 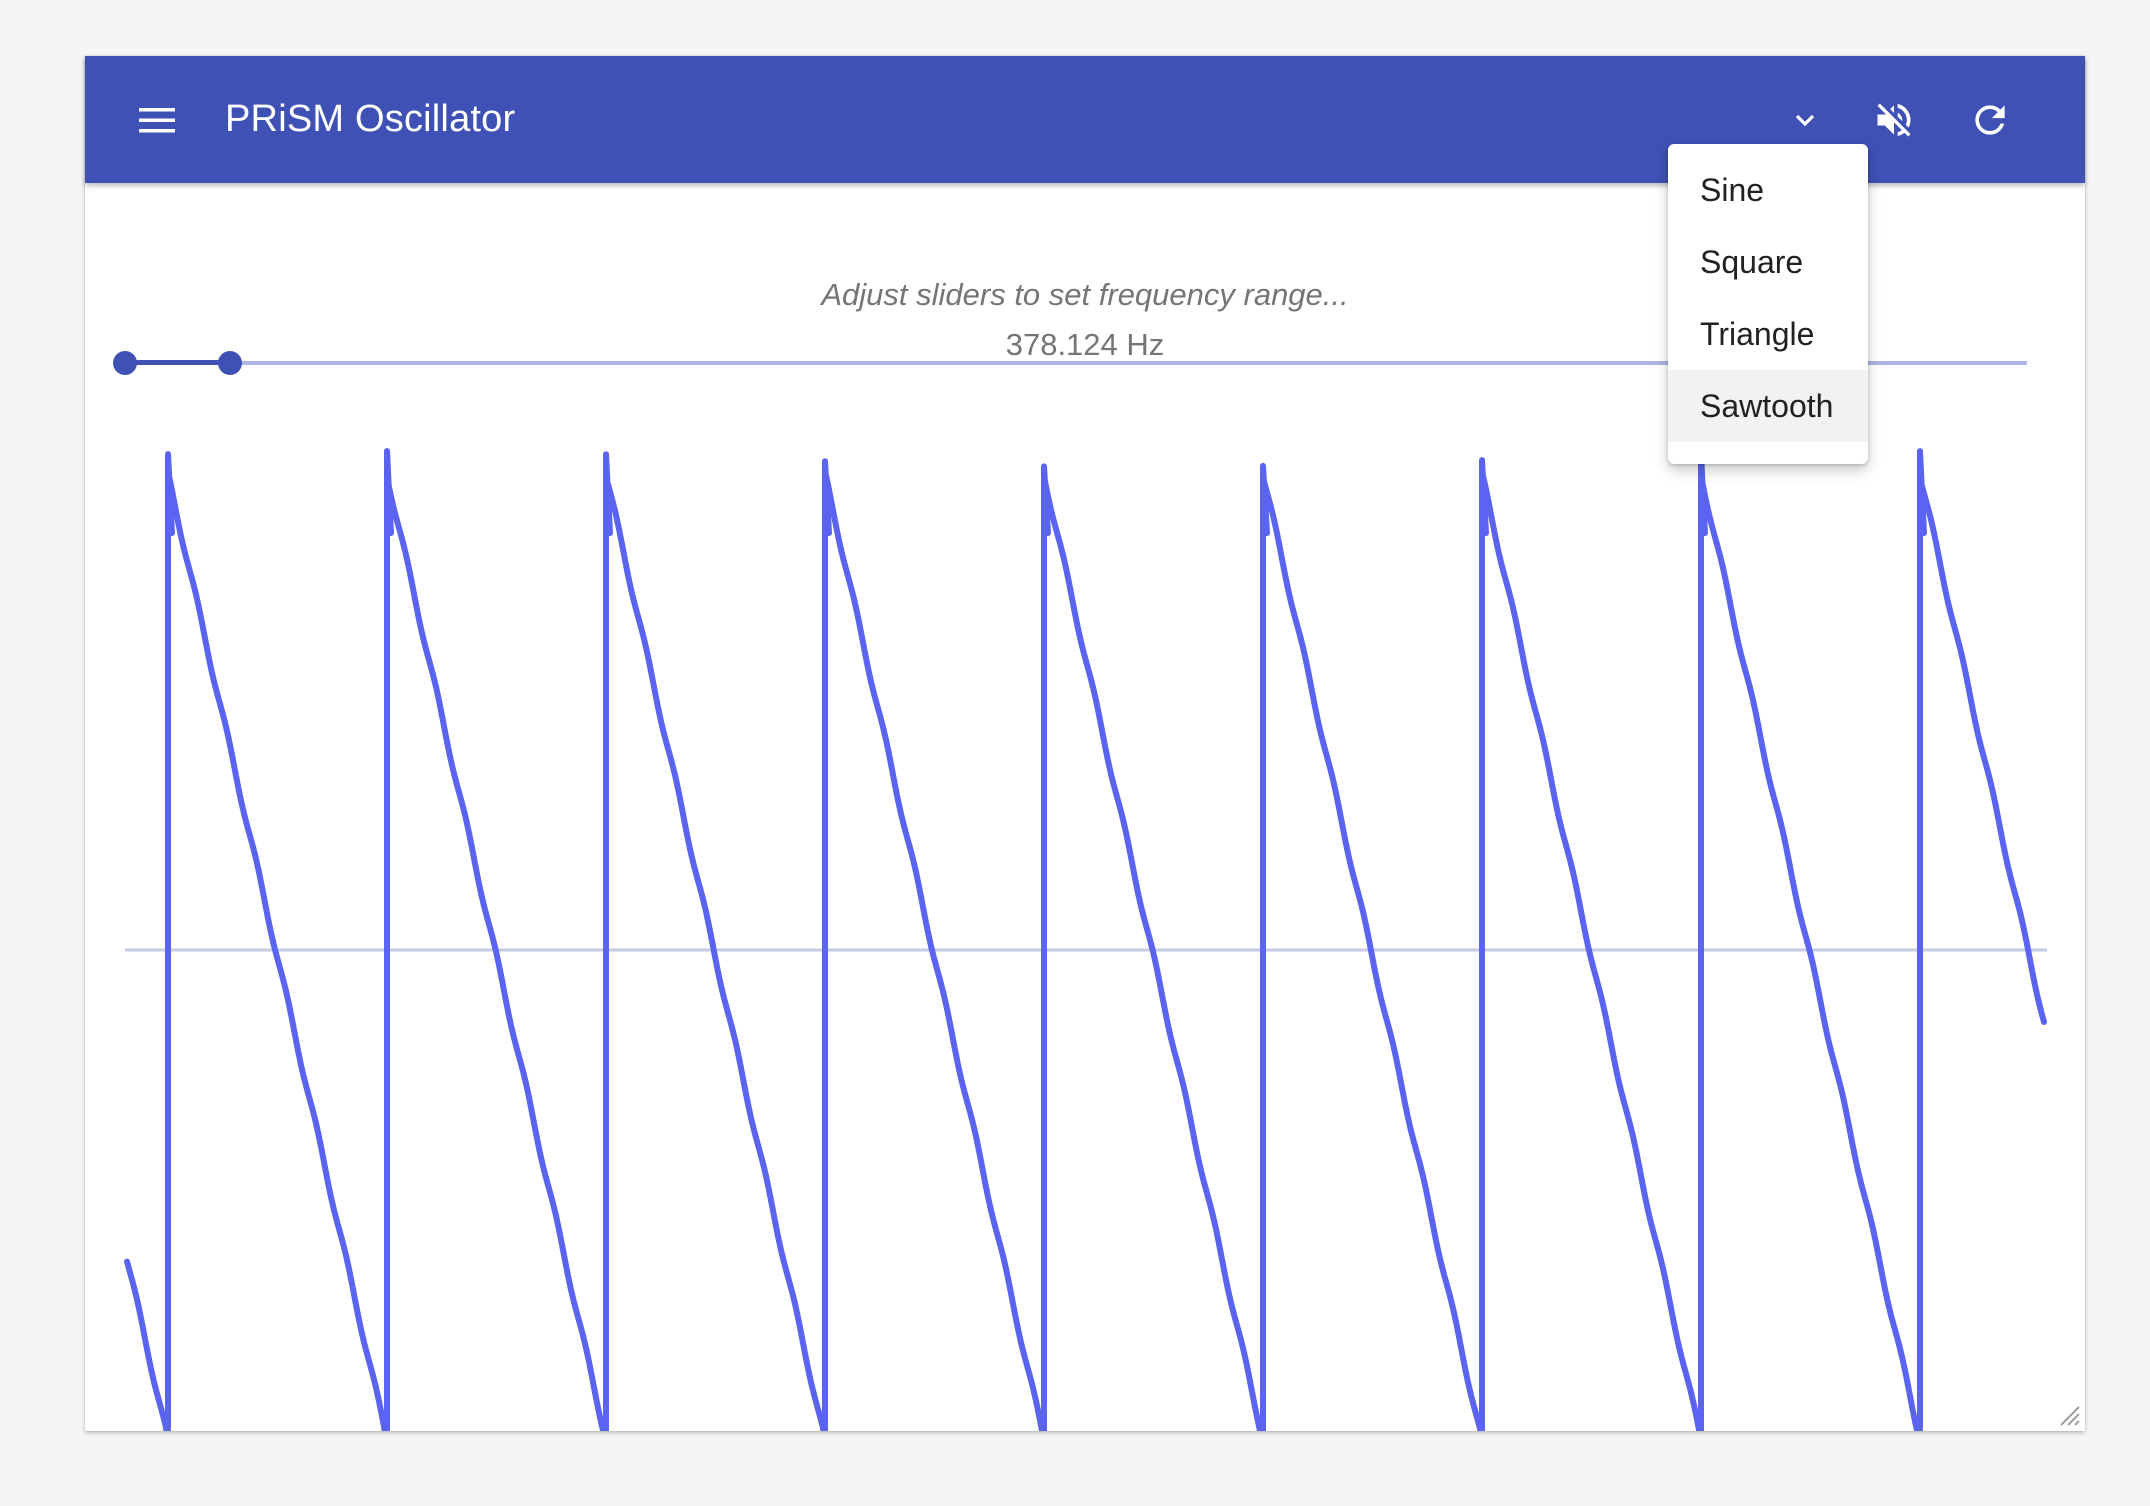 What do you see at coordinates (1768, 262) in the screenshot?
I see `waveform-option-square: Square` at bounding box center [1768, 262].